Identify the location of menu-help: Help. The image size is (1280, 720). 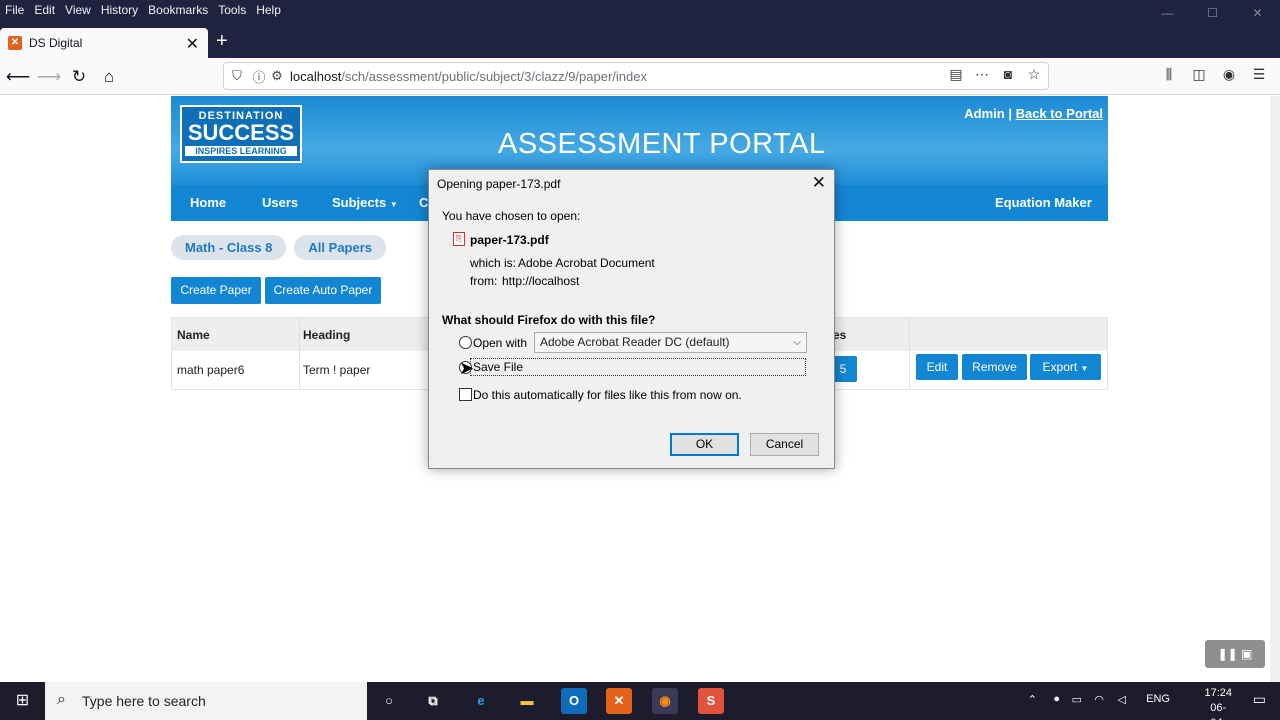
(268, 10).